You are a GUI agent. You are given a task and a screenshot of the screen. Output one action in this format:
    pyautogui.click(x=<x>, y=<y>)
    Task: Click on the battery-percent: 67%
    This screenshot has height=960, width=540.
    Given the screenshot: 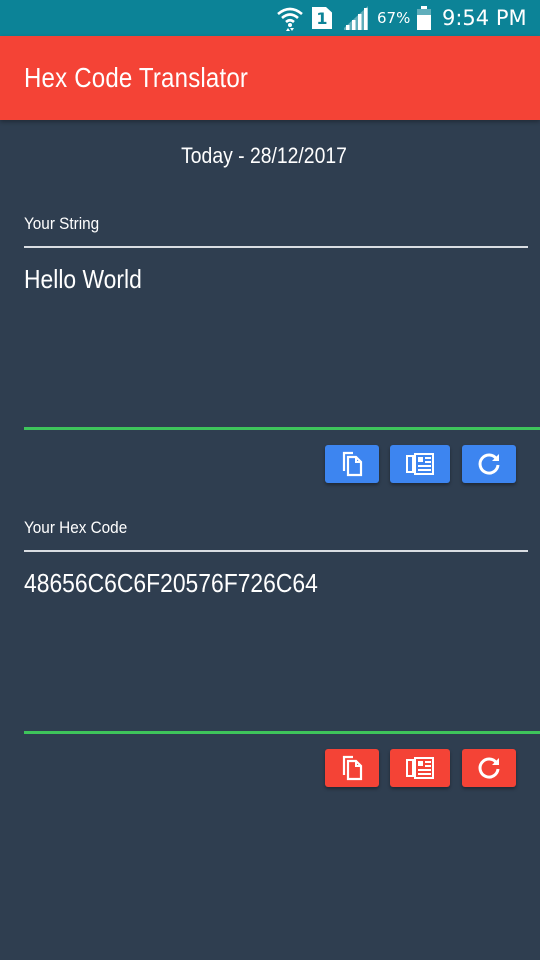 What is the action you would take?
    pyautogui.click(x=394, y=18)
    